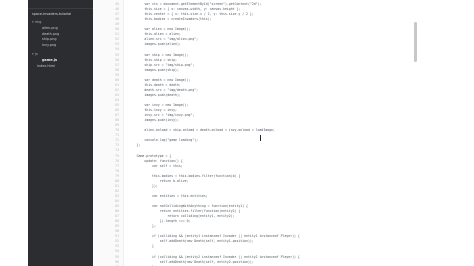  What do you see at coordinates (46, 65) in the screenshot?
I see `tree-item-label: index.html` at bounding box center [46, 65].